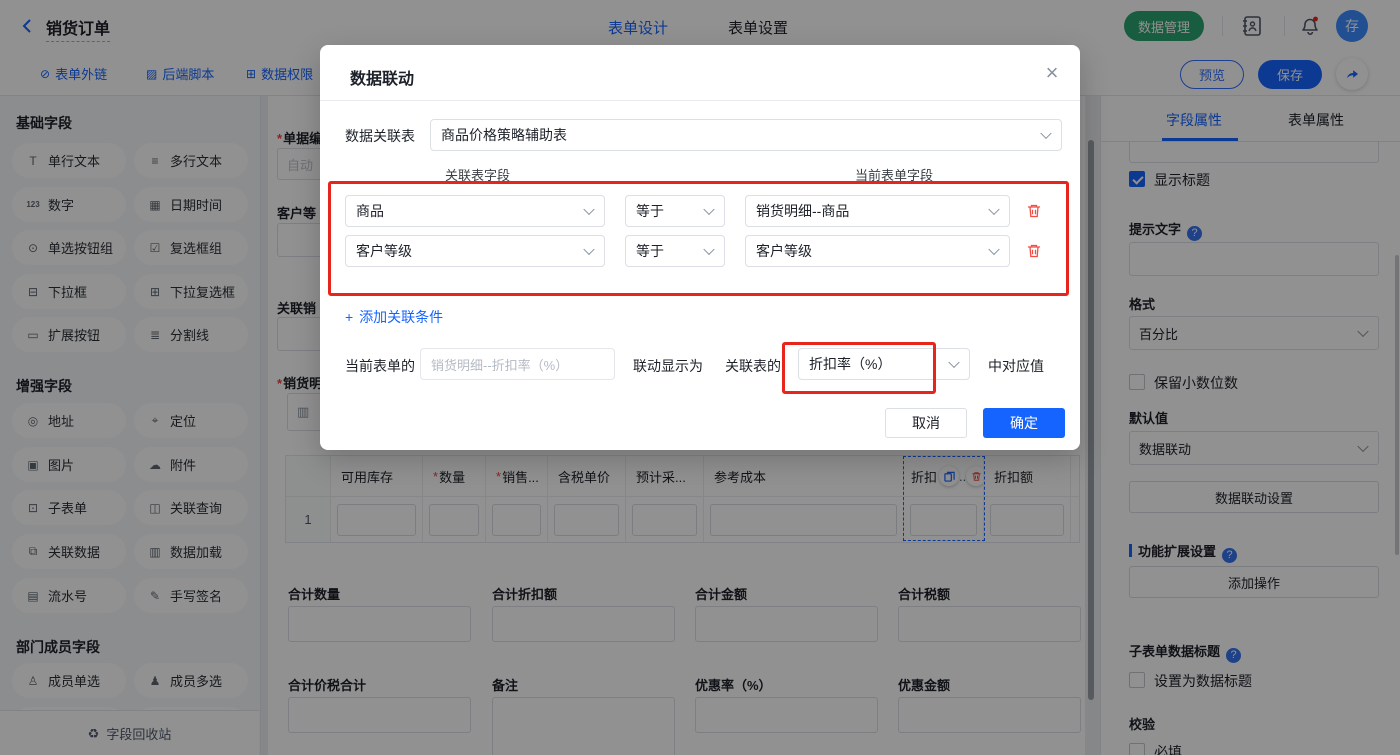 This screenshot has width=1400, height=755. What do you see at coordinates (380, 136) in the screenshot?
I see `relation-table-label: 数据关联表` at bounding box center [380, 136].